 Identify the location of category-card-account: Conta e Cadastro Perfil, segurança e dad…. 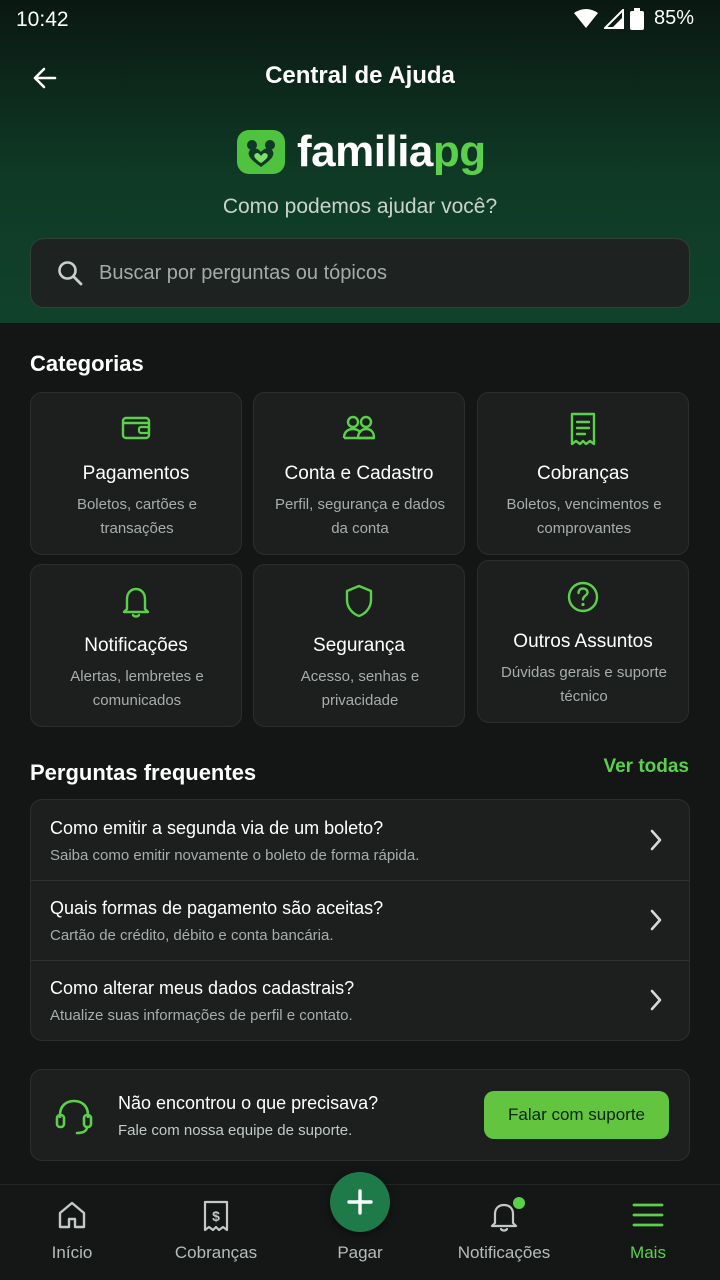
(359, 473).